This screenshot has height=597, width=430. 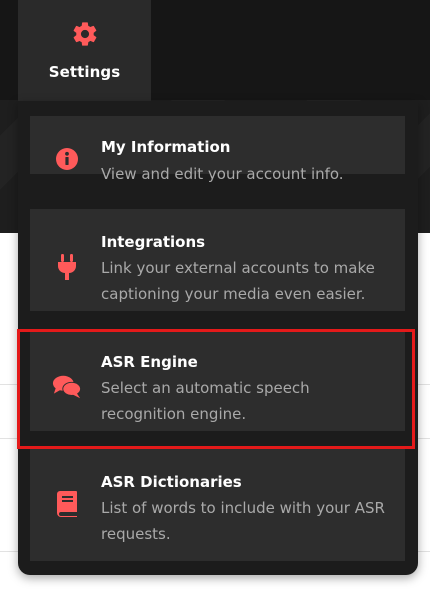 I want to click on settings-tab-label: Settings, so click(x=84, y=72).